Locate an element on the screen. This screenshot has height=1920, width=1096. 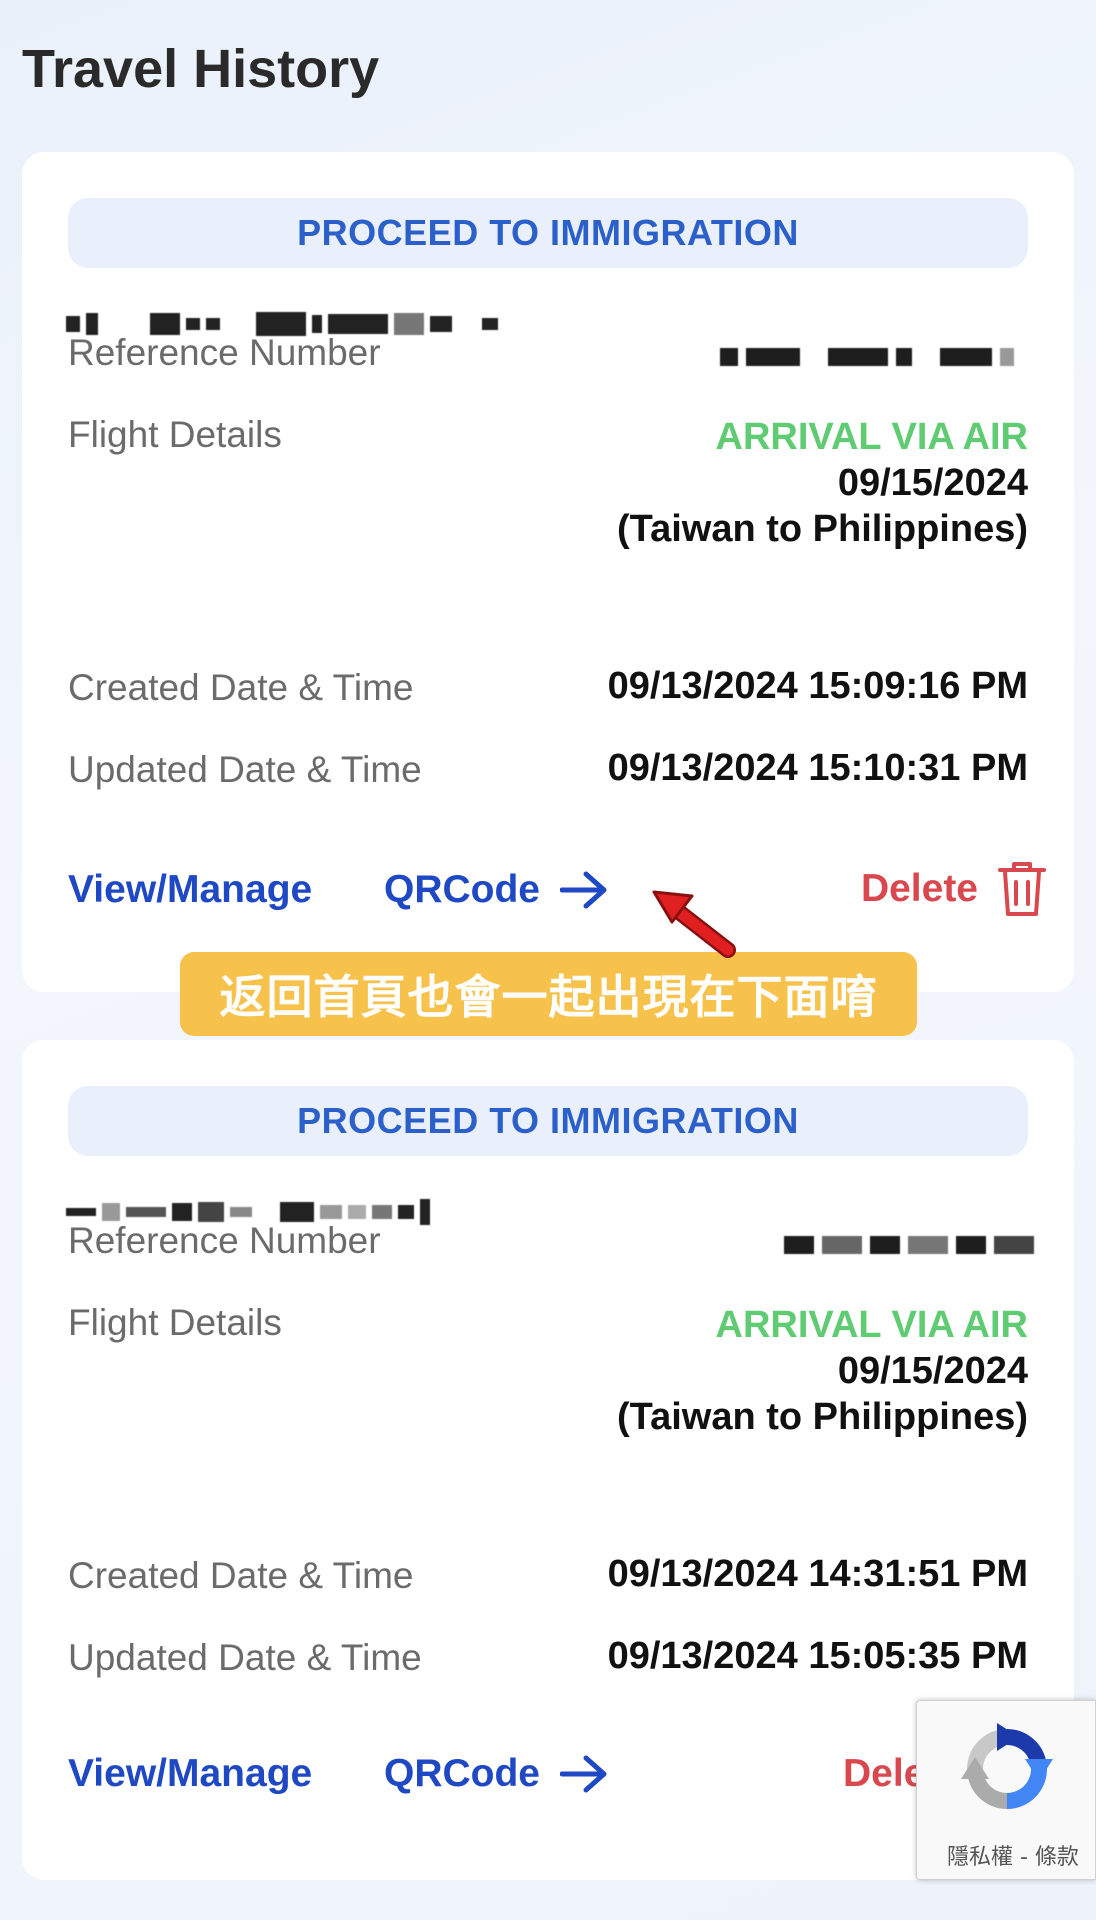
trash-icon is located at coordinates (1022, 889).